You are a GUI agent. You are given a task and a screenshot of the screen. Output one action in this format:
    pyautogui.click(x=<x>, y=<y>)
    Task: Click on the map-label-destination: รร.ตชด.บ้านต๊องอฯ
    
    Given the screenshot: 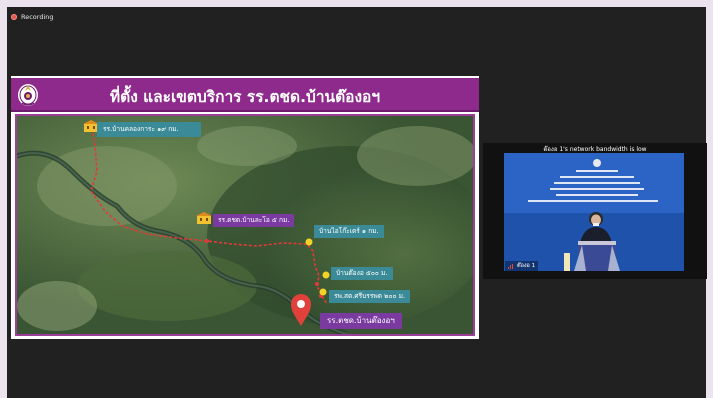 What is the action you would take?
    pyautogui.click(x=361, y=321)
    